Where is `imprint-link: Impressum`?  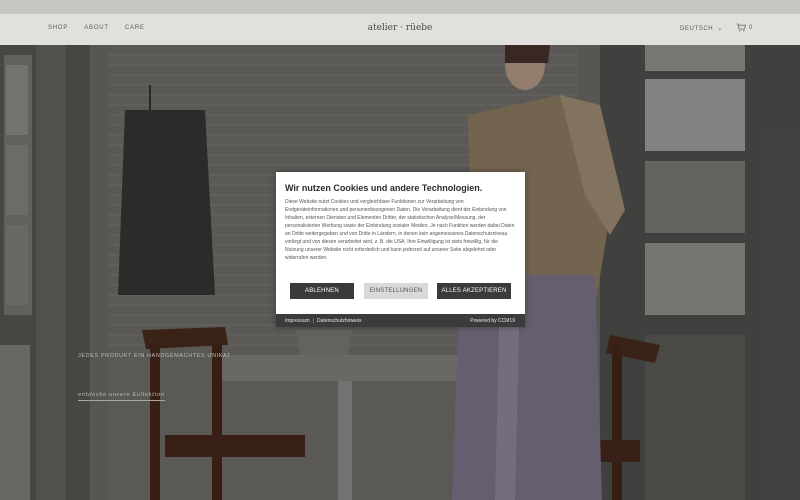 imprint-link: Impressum is located at coordinates (297, 321).